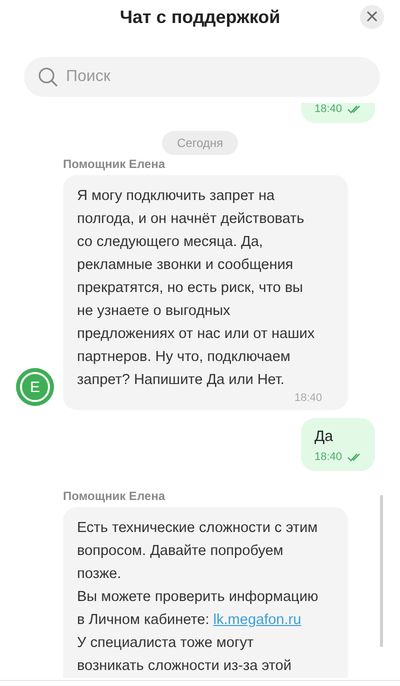  What do you see at coordinates (381, 571) in the screenshot?
I see `scrollbar` at bounding box center [381, 571].